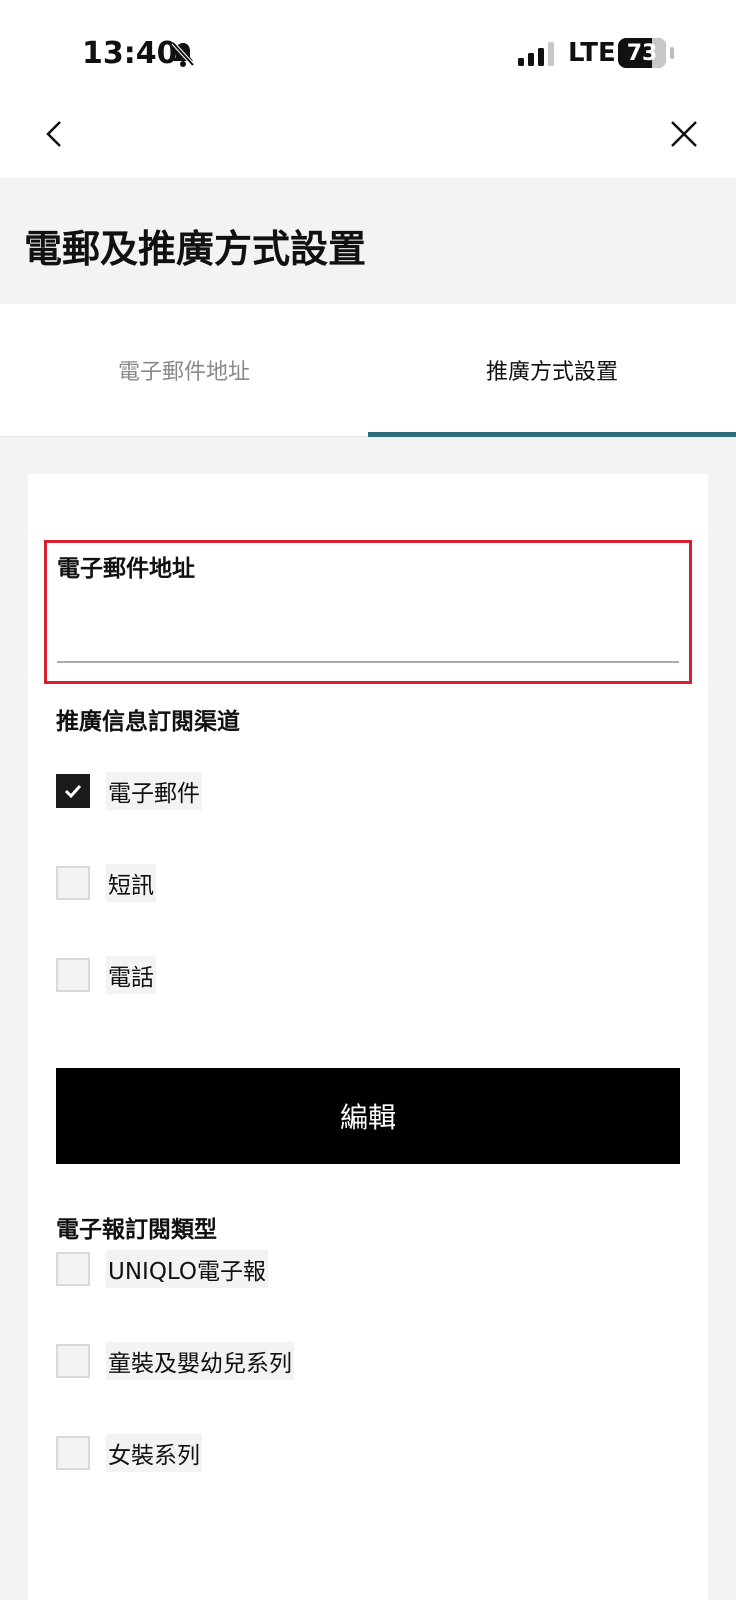  I want to click on channel-sms-label: 短訊, so click(131, 883).